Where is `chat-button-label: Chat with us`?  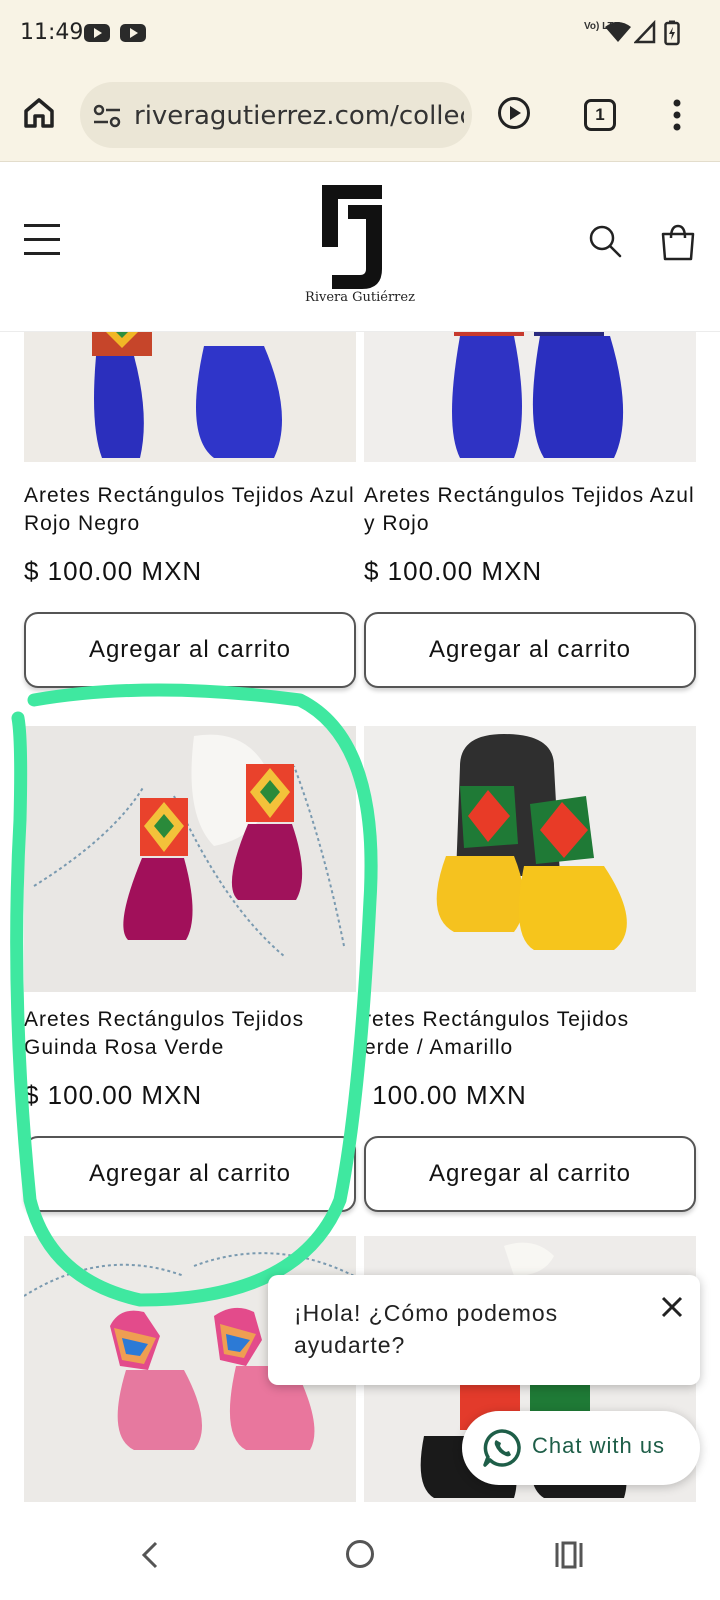 chat-button-label: Chat with us is located at coordinates (599, 1445).